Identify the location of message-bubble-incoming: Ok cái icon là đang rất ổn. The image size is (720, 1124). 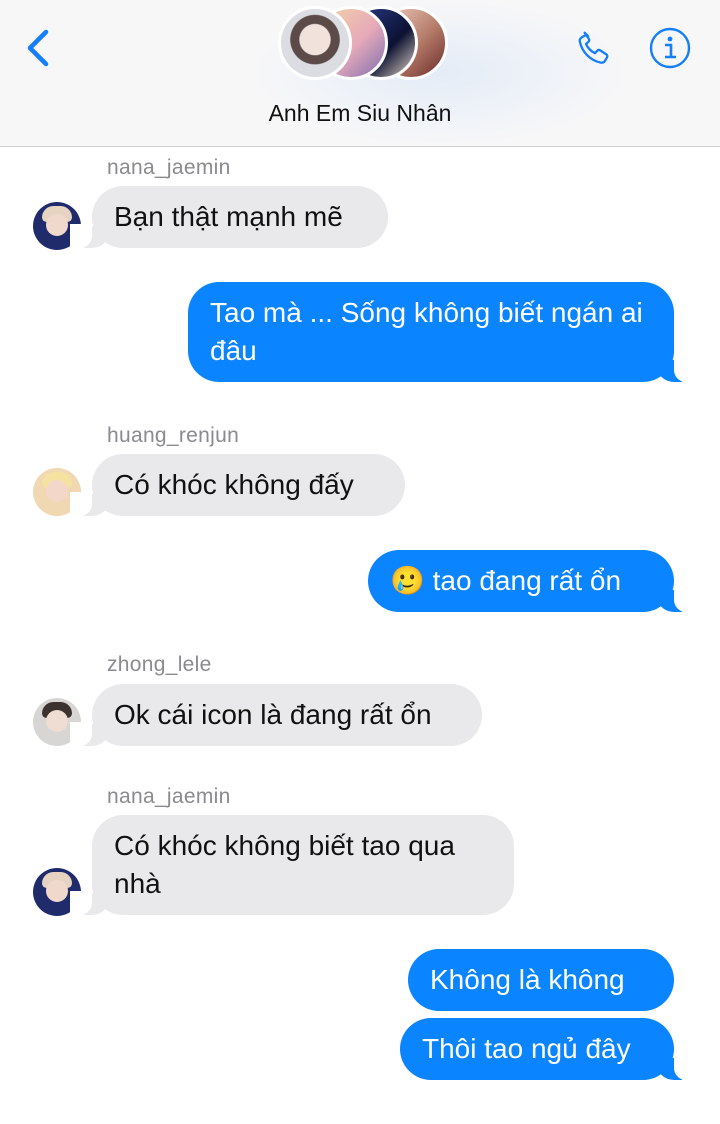
(276, 715).